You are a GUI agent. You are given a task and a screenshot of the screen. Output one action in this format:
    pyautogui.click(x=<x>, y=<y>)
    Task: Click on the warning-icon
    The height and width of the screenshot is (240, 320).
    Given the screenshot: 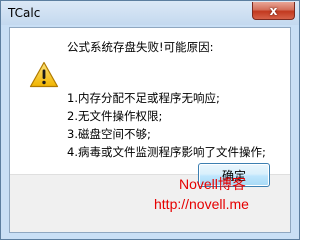 What is the action you would take?
    pyautogui.click(x=44, y=74)
    